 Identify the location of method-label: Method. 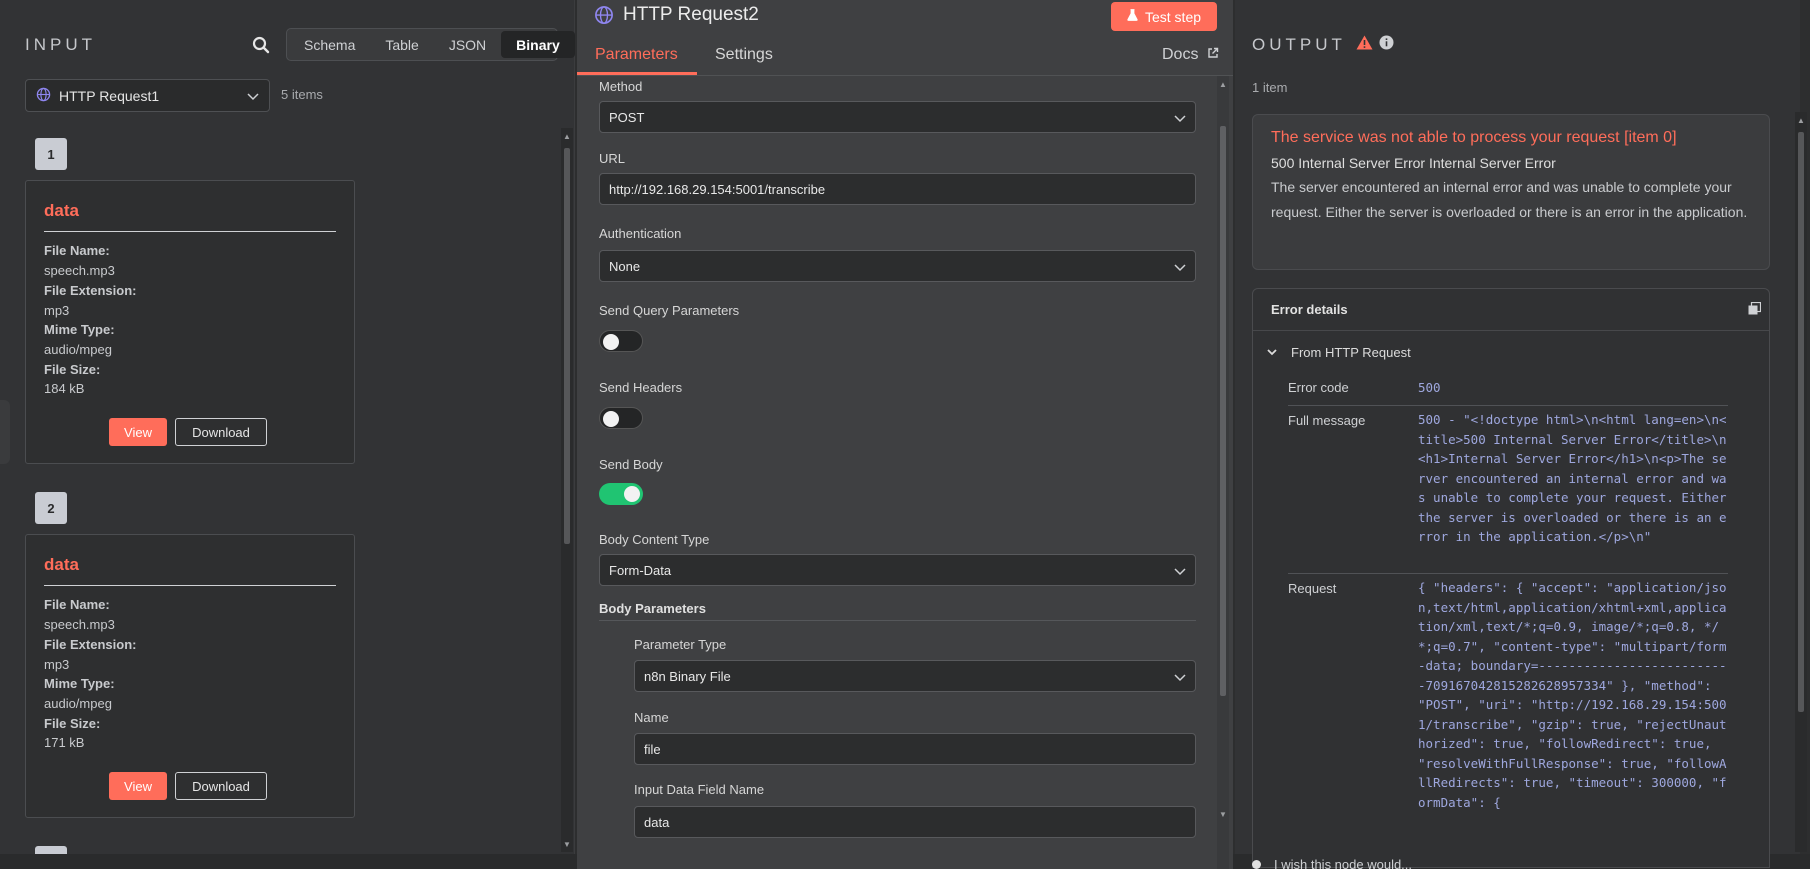
(621, 86).